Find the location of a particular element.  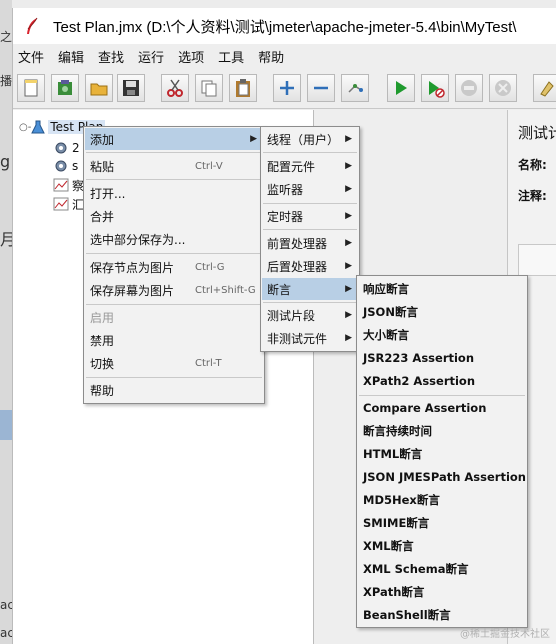

menu-item-json-assertion: JSON断言 is located at coordinates (442, 312).